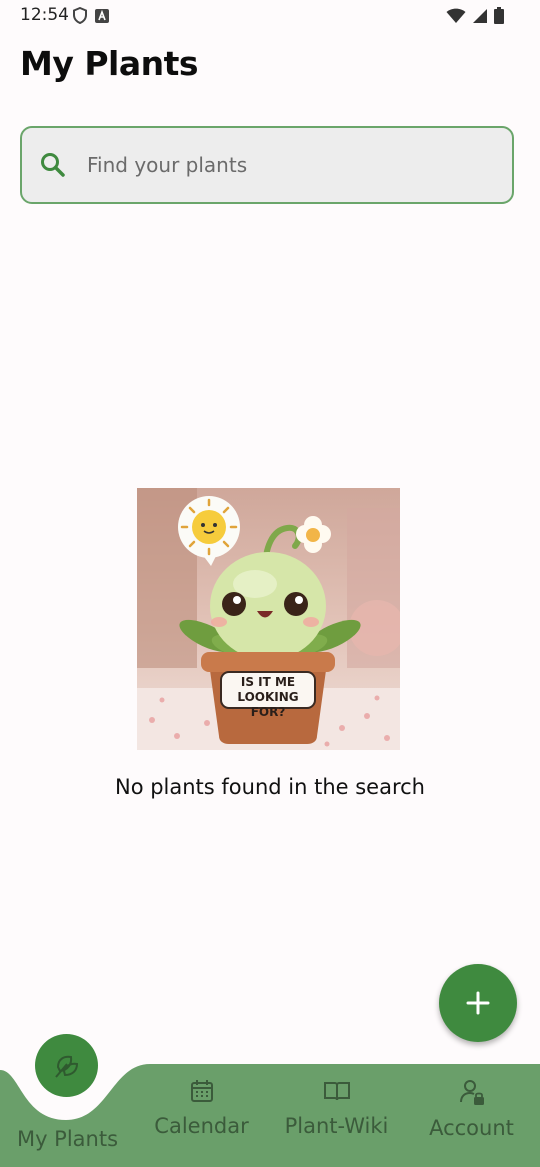 The height and width of the screenshot is (1167, 540). I want to click on status-time: 12:54, so click(44, 15).